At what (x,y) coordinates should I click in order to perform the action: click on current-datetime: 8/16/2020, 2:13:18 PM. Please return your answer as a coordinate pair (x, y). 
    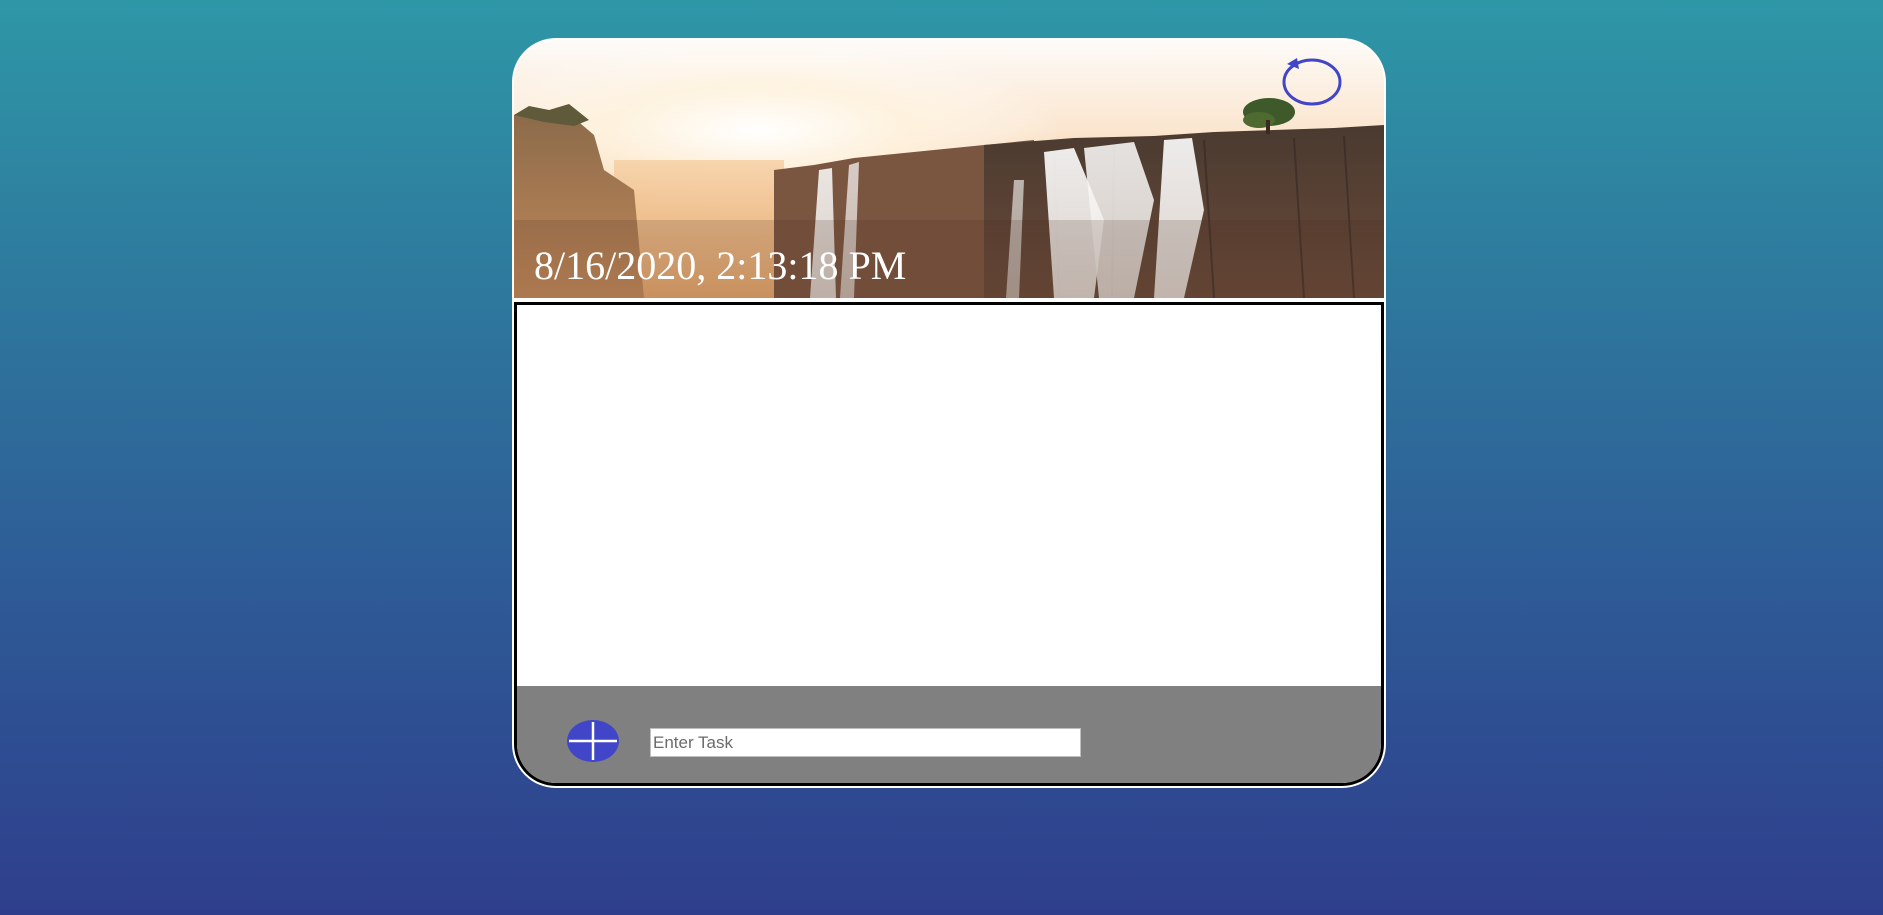
    Looking at the image, I should click on (720, 265).